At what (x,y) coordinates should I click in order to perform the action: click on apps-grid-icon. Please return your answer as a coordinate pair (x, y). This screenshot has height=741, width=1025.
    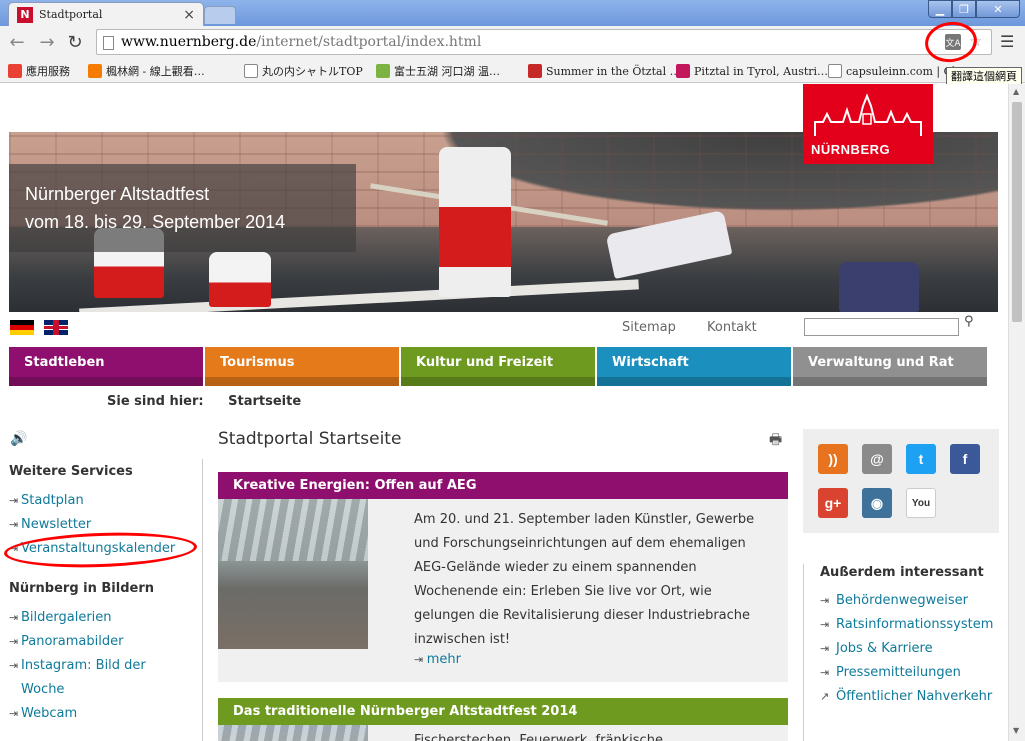
    Looking at the image, I should click on (15, 71).